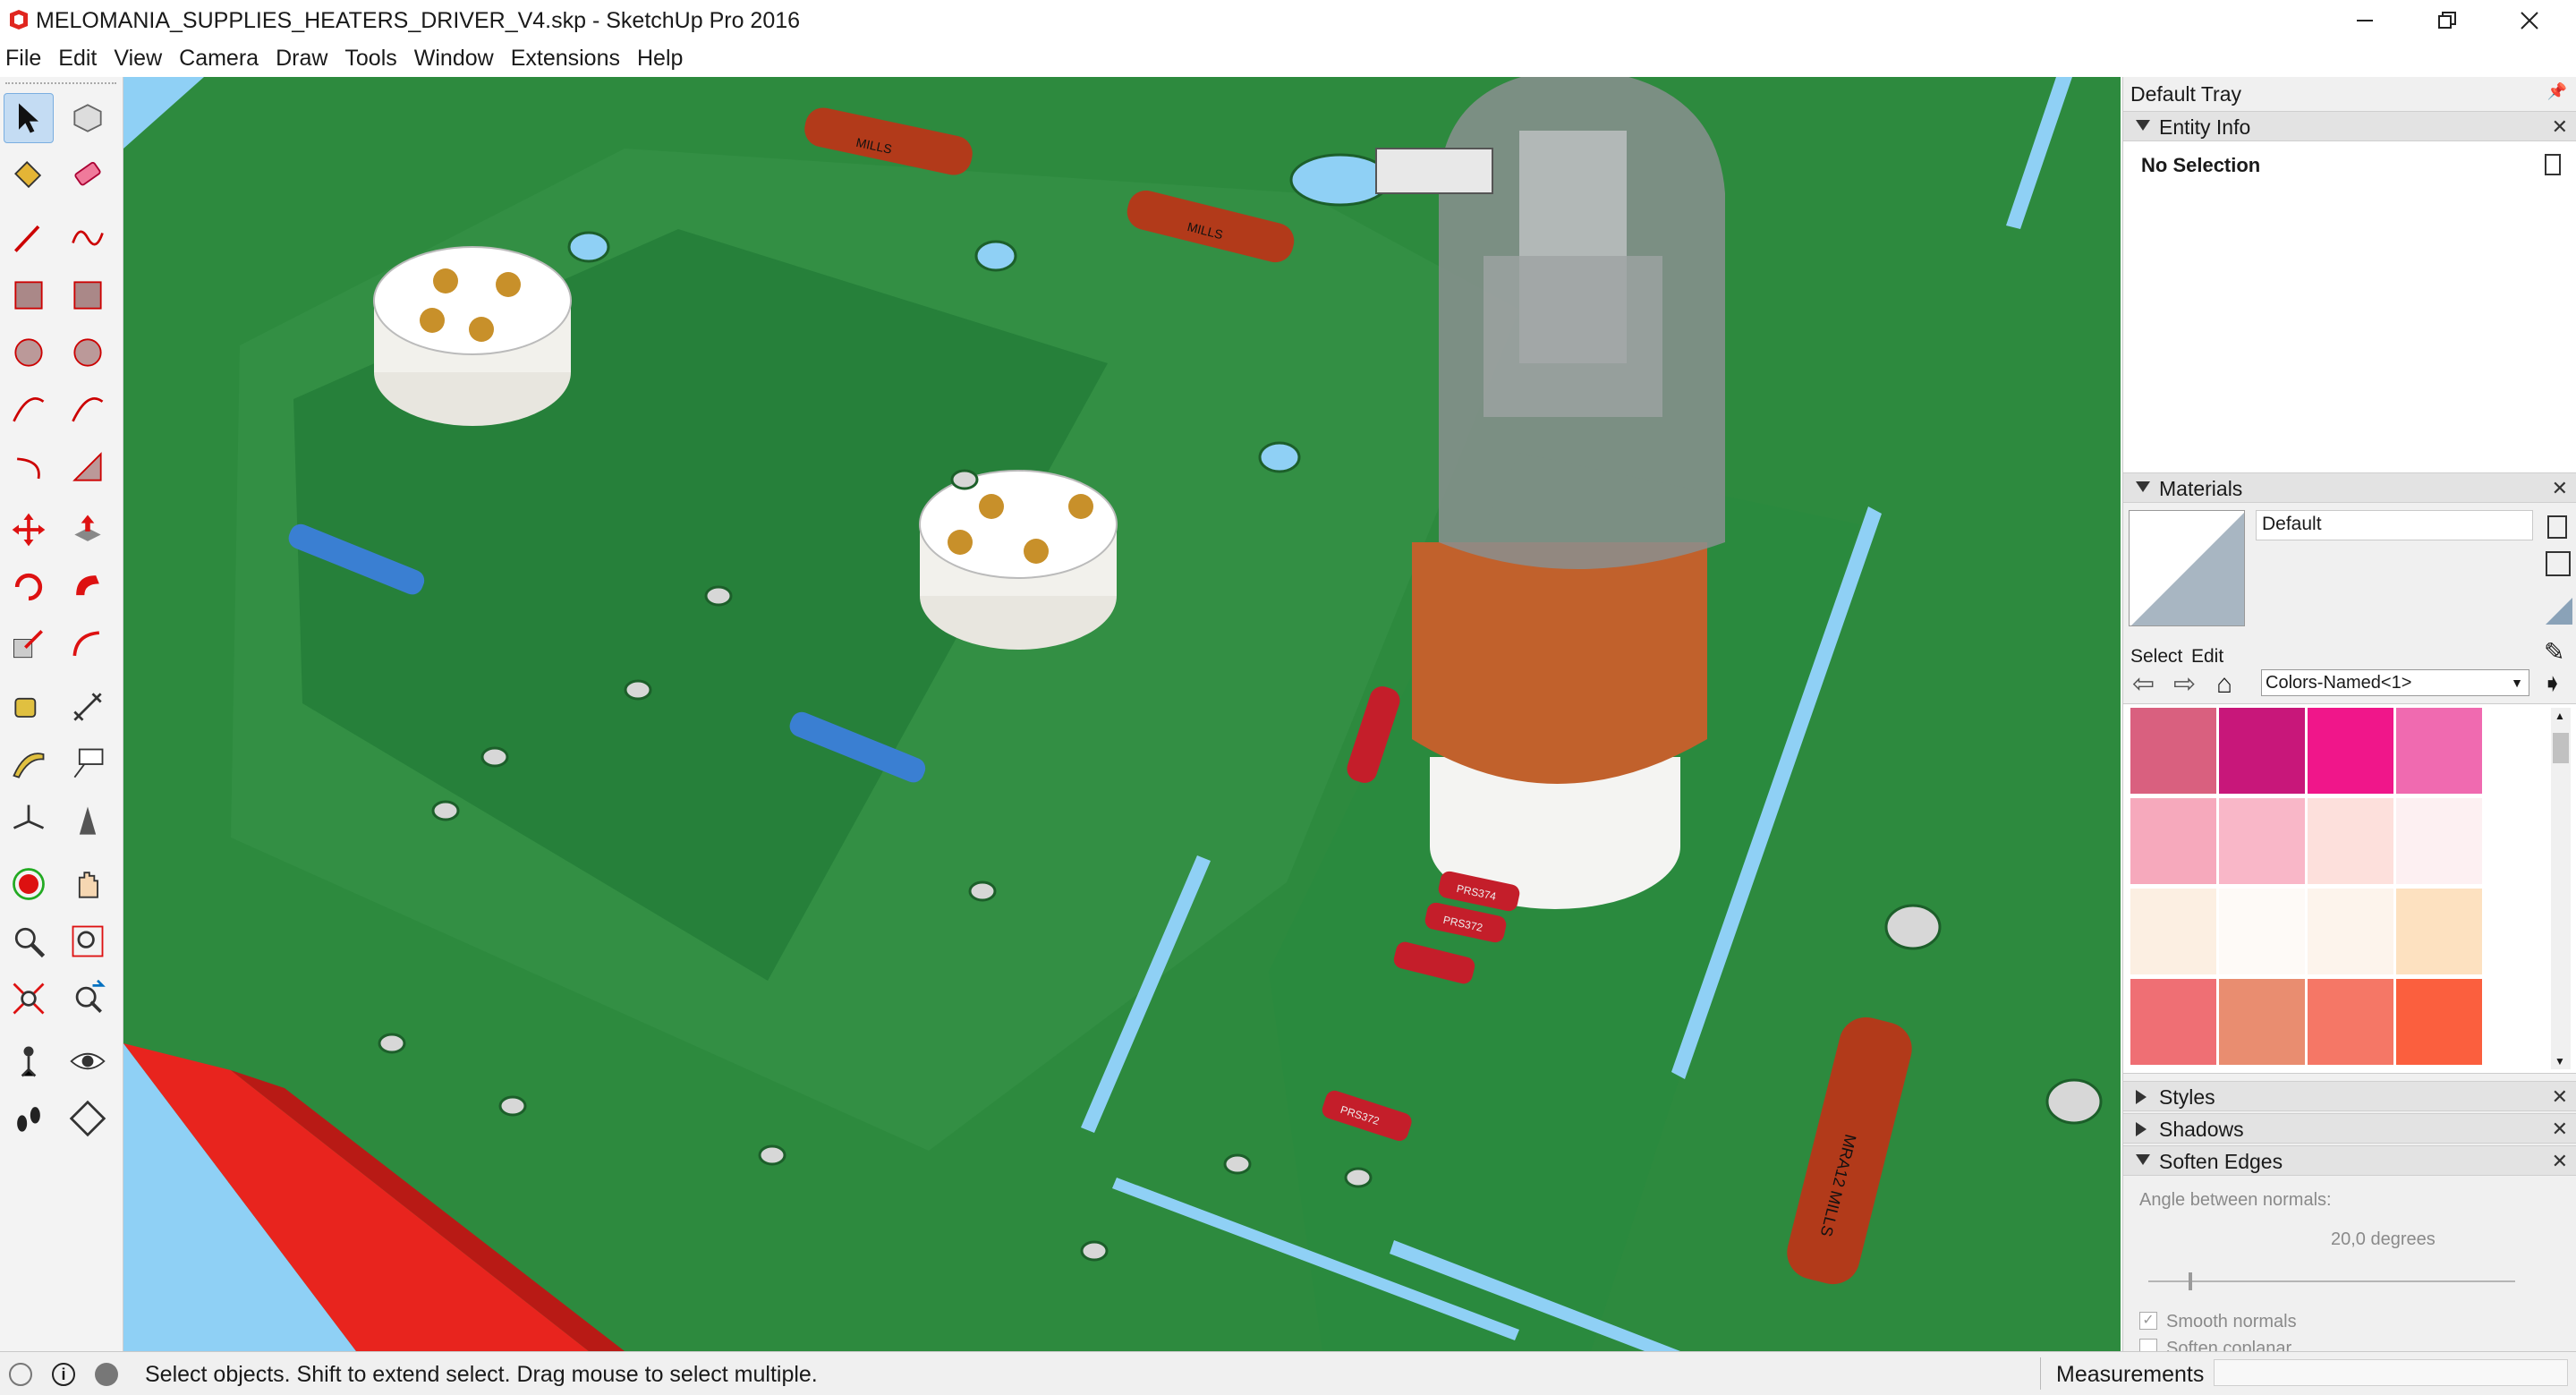  What do you see at coordinates (2561, 888) in the screenshot?
I see `swatch-scrollbar: ▲ ▼` at bounding box center [2561, 888].